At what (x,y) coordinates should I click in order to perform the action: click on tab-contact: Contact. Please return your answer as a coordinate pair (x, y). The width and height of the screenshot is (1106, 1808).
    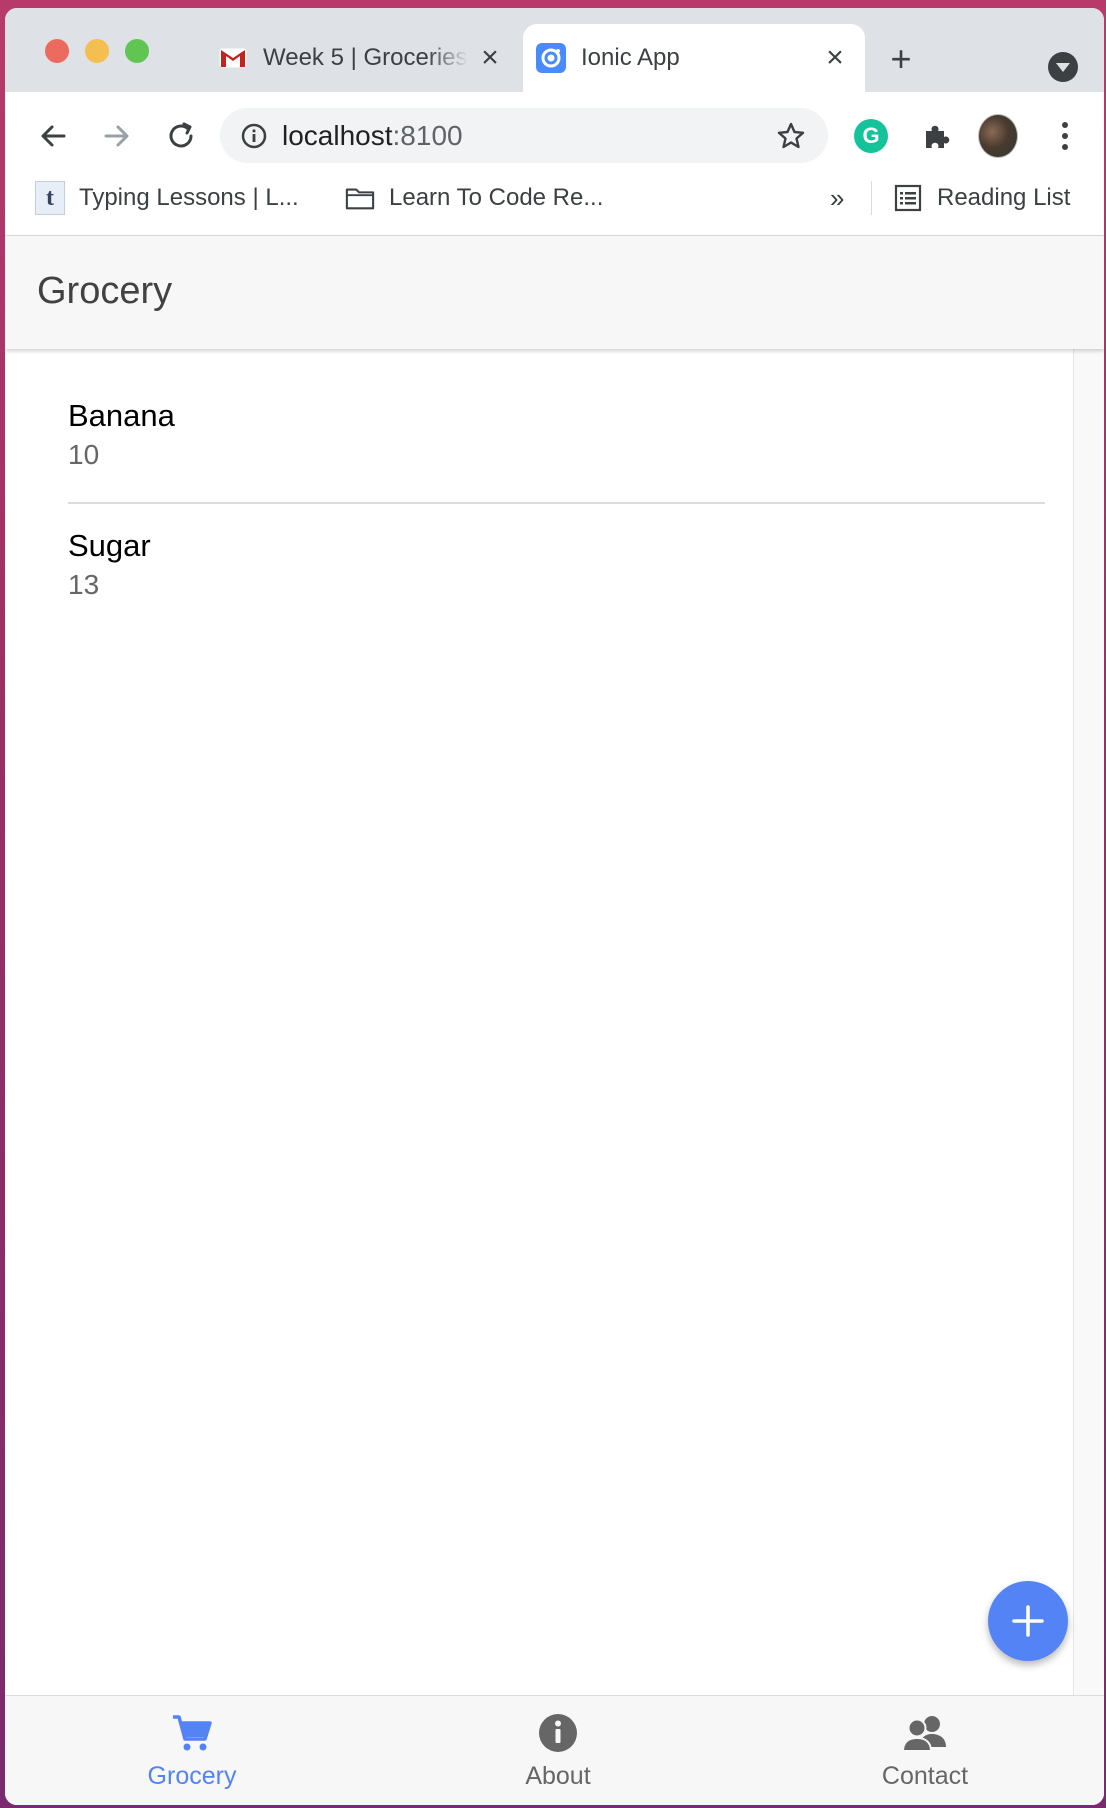
    Looking at the image, I should click on (925, 1750).